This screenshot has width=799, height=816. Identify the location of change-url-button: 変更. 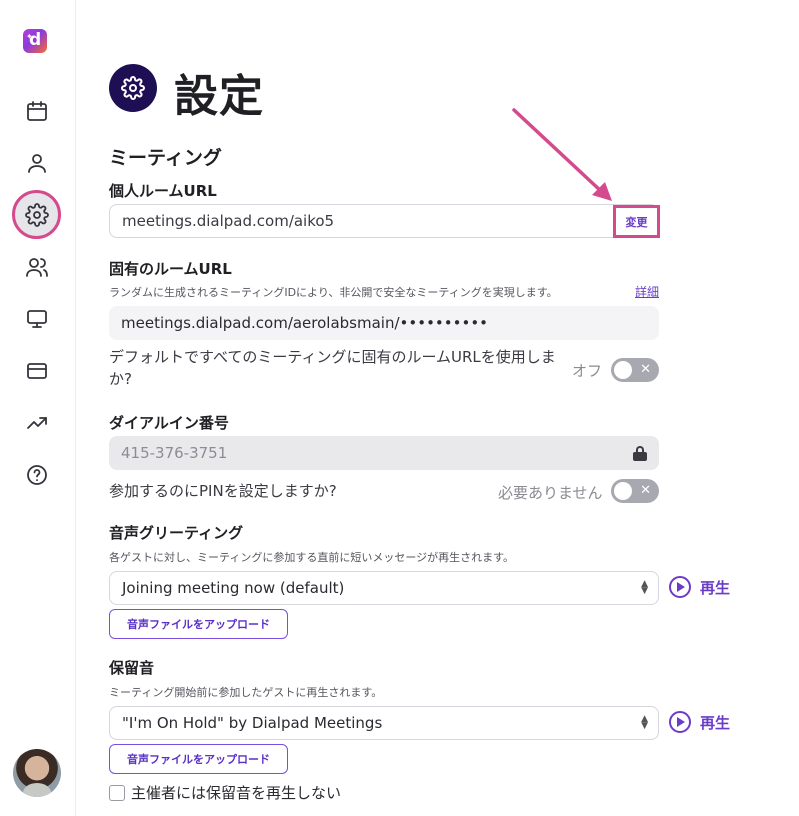
(636, 221).